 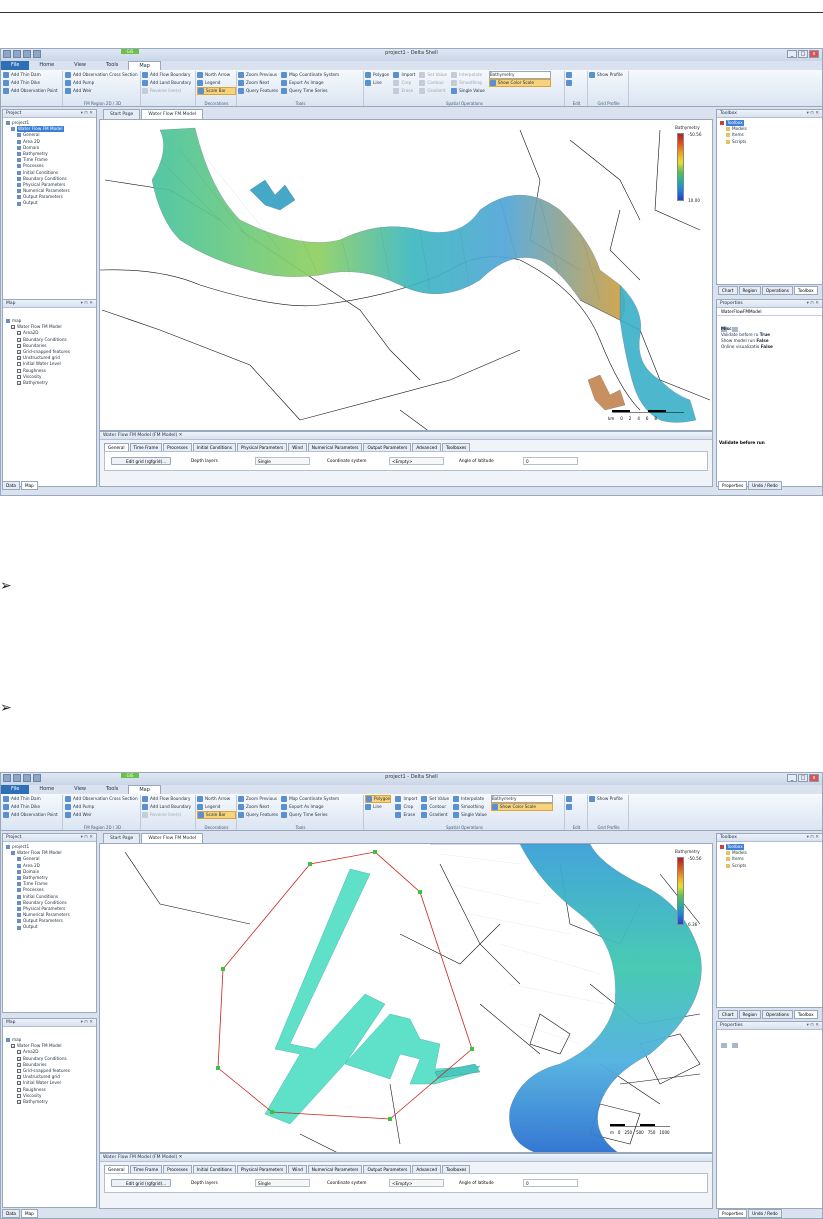 What do you see at coordinates (32, 91) in the screenshot?
I see `add-observation-point-button: Add Observation Point` at bounding box center [32, 91].